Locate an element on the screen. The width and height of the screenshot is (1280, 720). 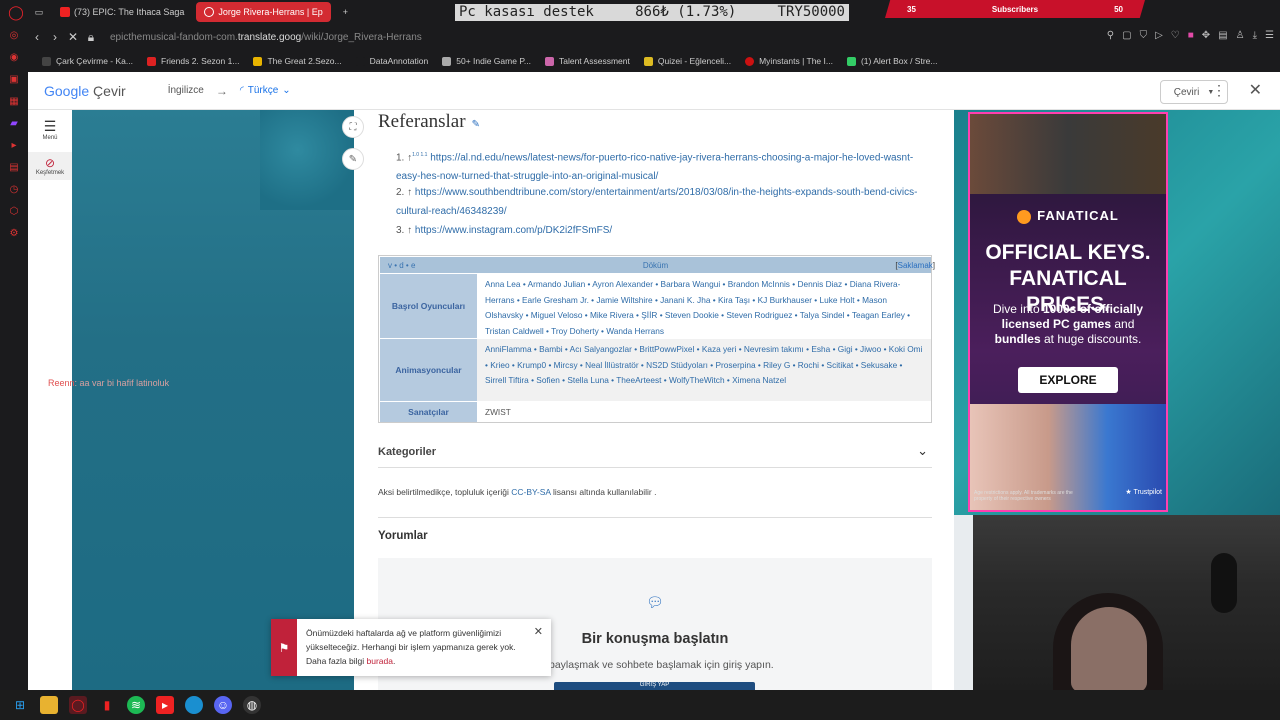
download-icon: ⤓ is located at coordinates (1255, 35).